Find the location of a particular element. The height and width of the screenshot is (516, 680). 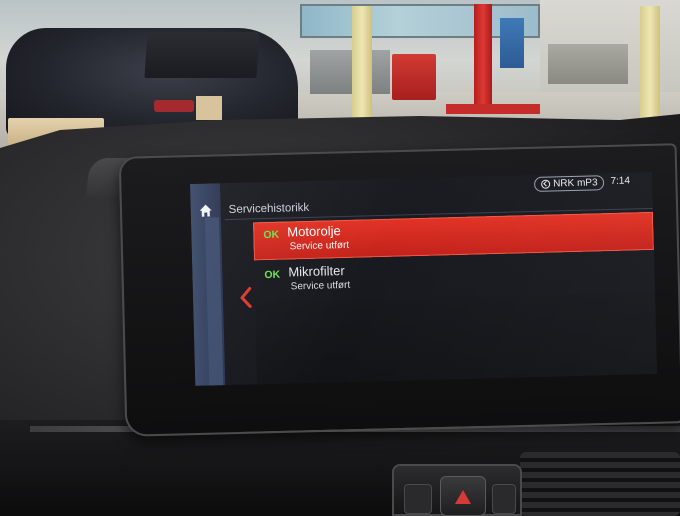

yellow-pillar-right is located at coordinates (650, 66).